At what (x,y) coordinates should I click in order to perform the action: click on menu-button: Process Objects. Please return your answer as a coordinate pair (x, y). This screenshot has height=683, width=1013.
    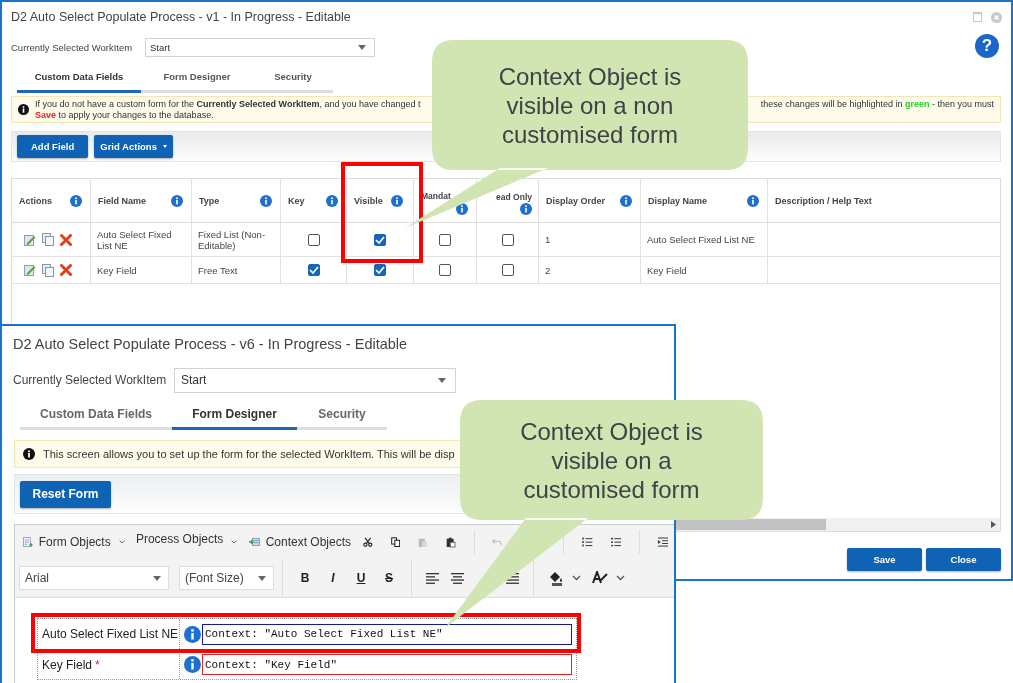
    Looking at the image, I should click on (179, 539).